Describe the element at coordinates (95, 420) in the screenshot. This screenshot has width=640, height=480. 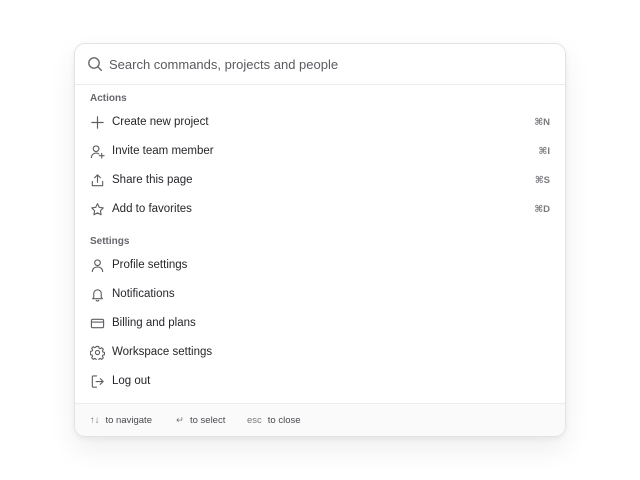
I see `arrow-keys-icon: ↑↓` at that location.